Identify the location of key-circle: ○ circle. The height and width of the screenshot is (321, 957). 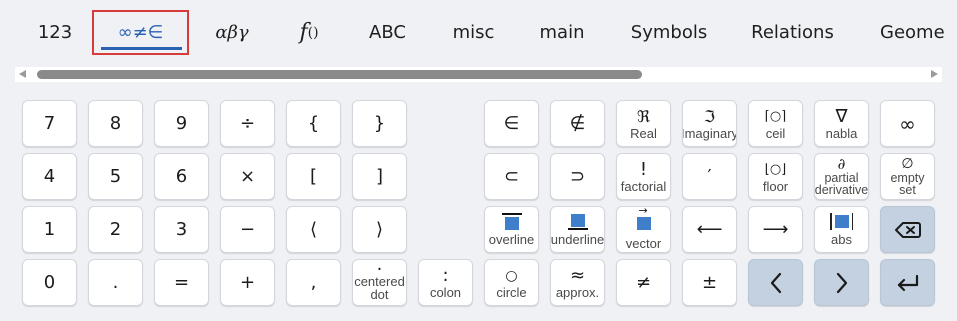
(511, 282).